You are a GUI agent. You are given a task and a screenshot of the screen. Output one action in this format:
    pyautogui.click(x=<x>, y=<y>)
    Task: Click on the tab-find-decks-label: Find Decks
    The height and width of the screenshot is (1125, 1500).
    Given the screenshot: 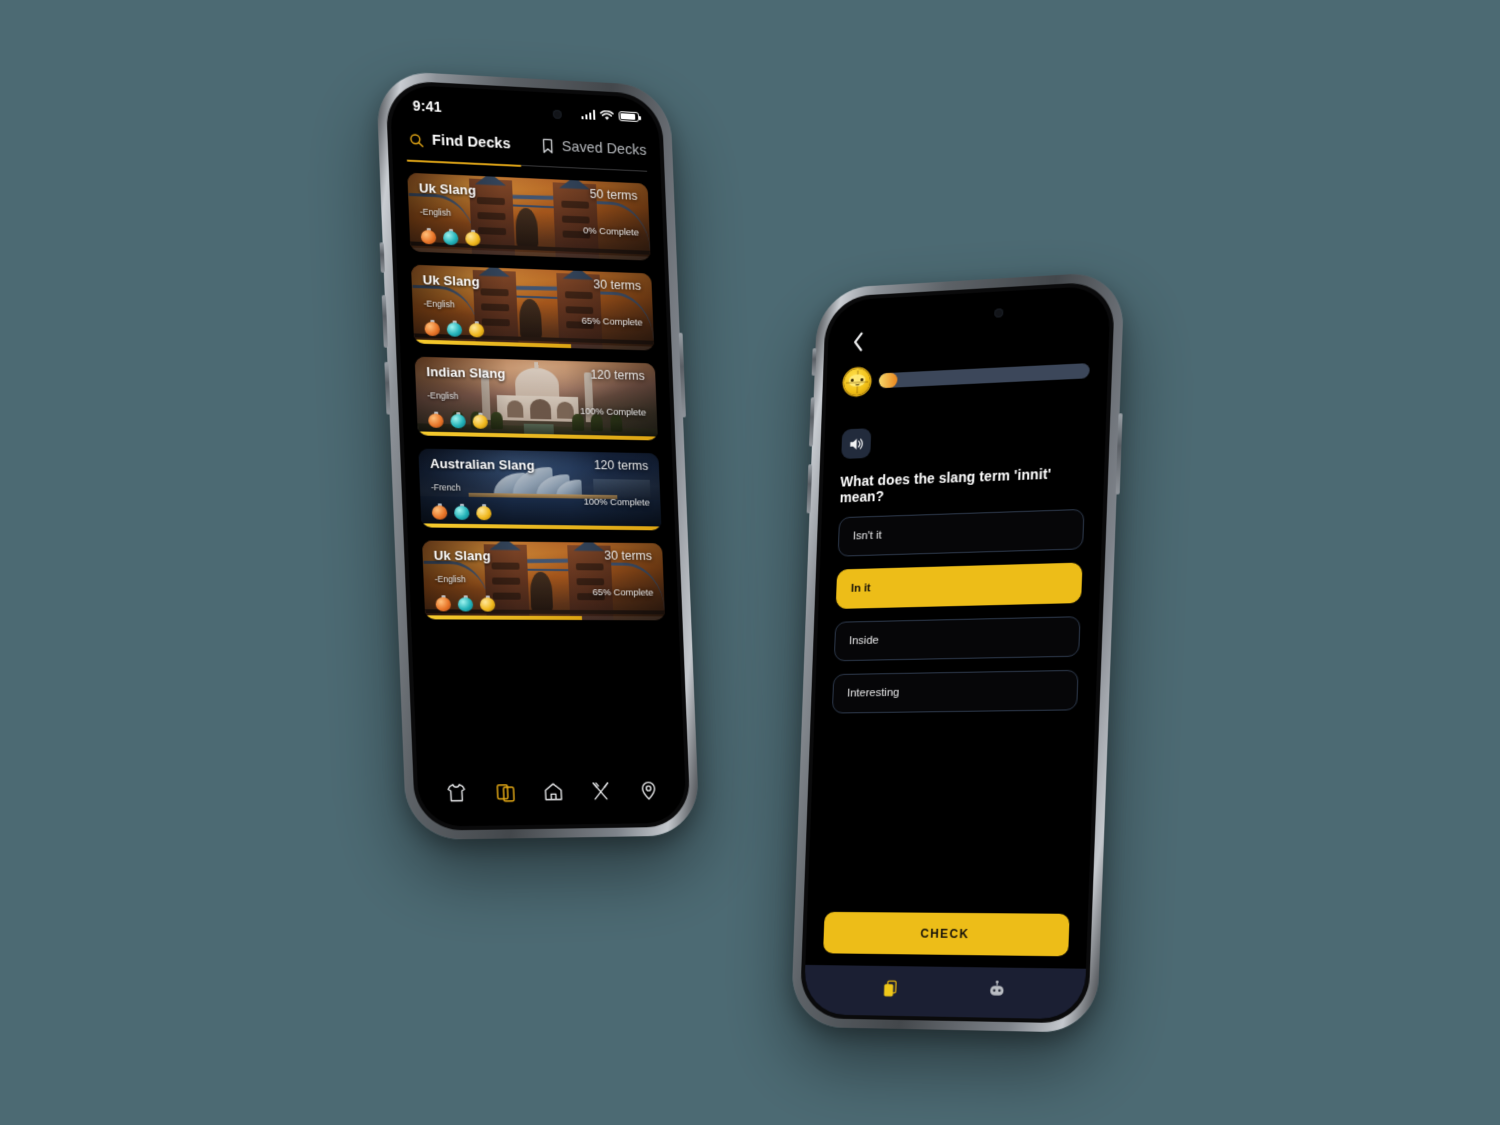 What is the action you would take?
    pyautogui.click(x=471, y=142)
    